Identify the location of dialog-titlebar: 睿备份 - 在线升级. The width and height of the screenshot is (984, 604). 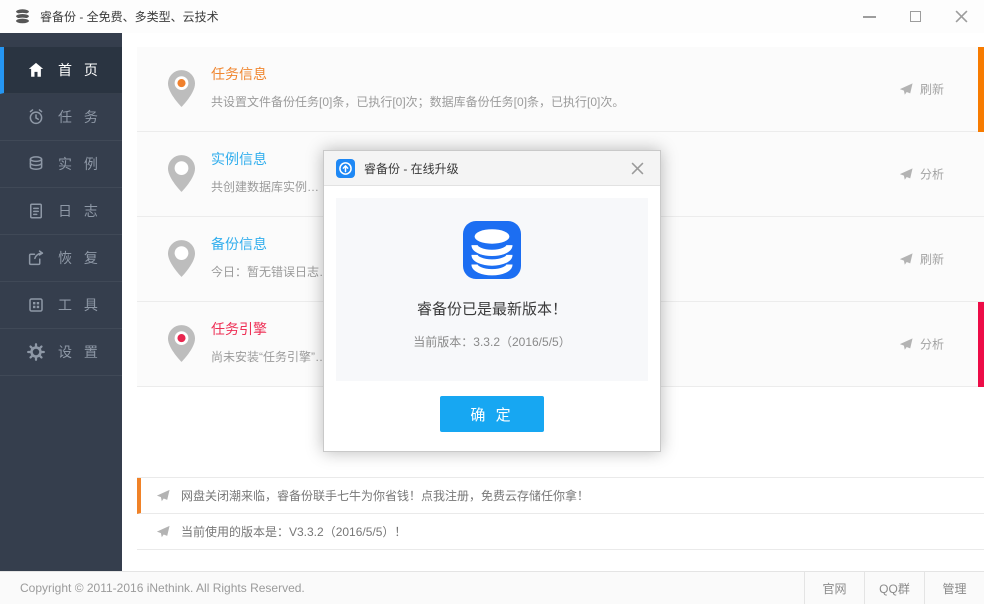
(492, 168).